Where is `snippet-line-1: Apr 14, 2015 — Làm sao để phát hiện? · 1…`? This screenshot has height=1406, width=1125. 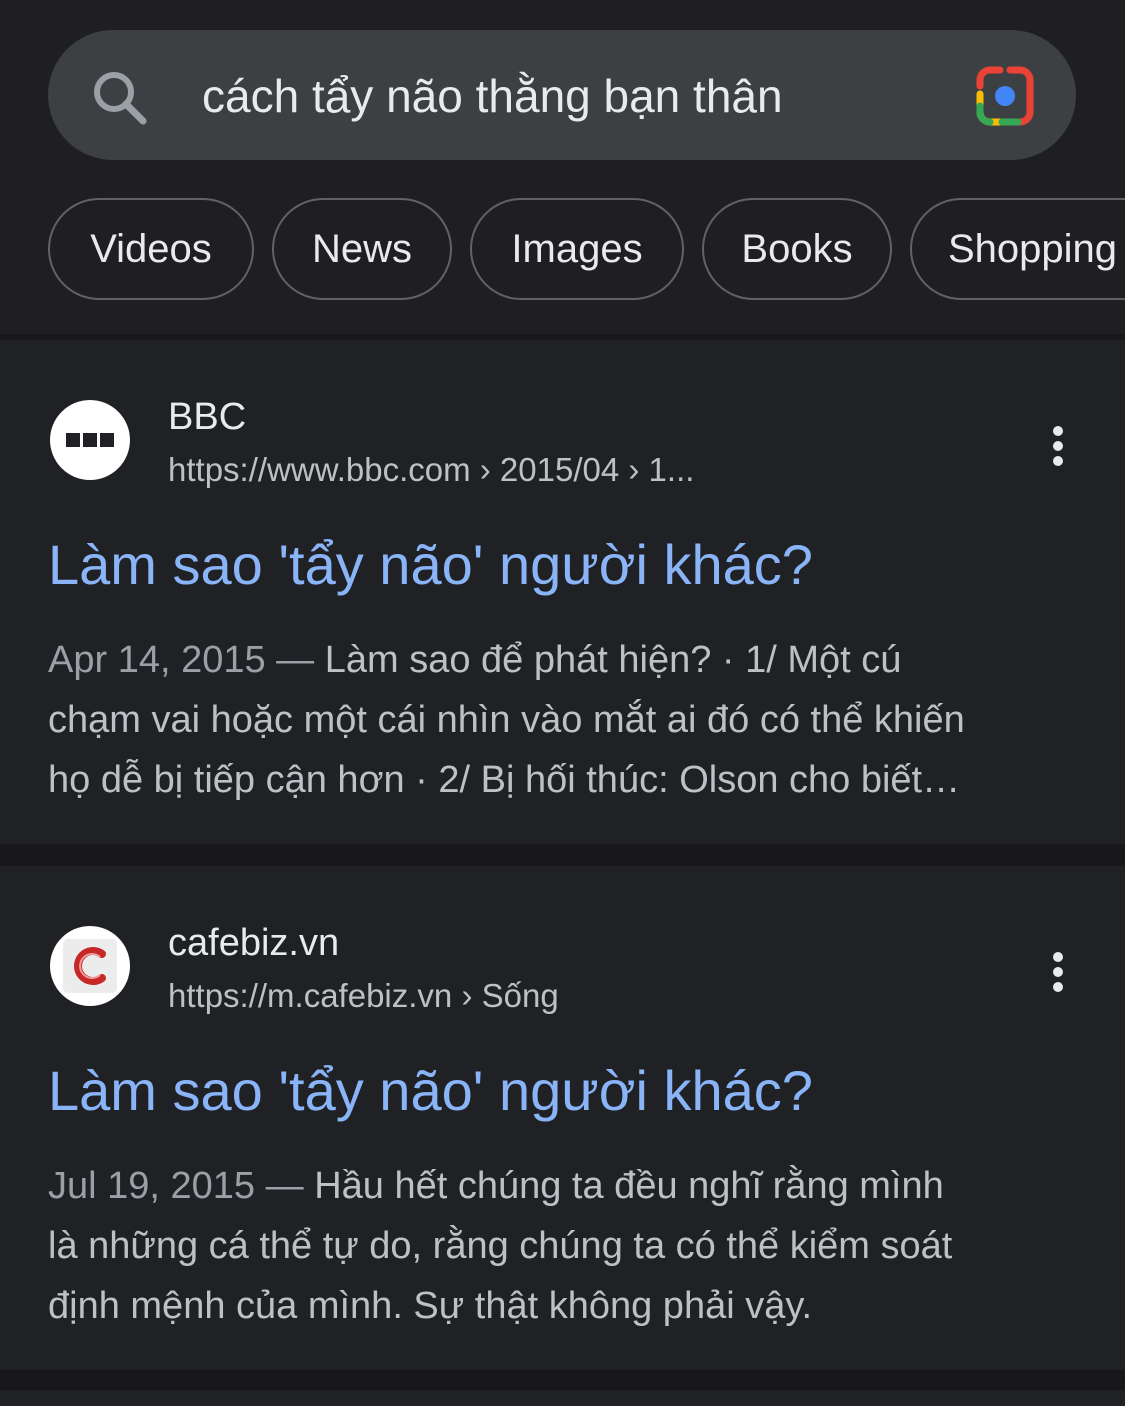
snippet-line-1: Apr 14, 2015 — Làm sao để phát hiện? · 1… is located at coordinates (563, 660).